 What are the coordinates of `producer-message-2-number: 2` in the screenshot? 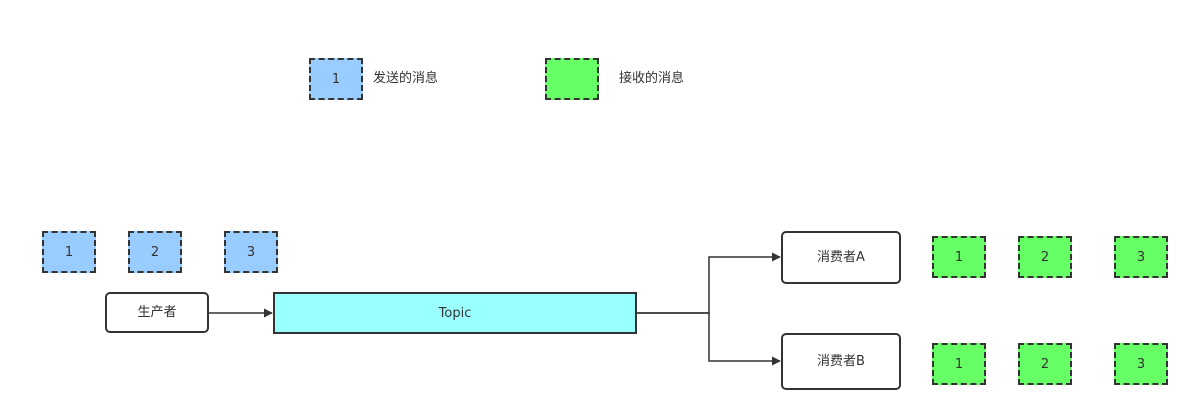 It's located at (155, 252).